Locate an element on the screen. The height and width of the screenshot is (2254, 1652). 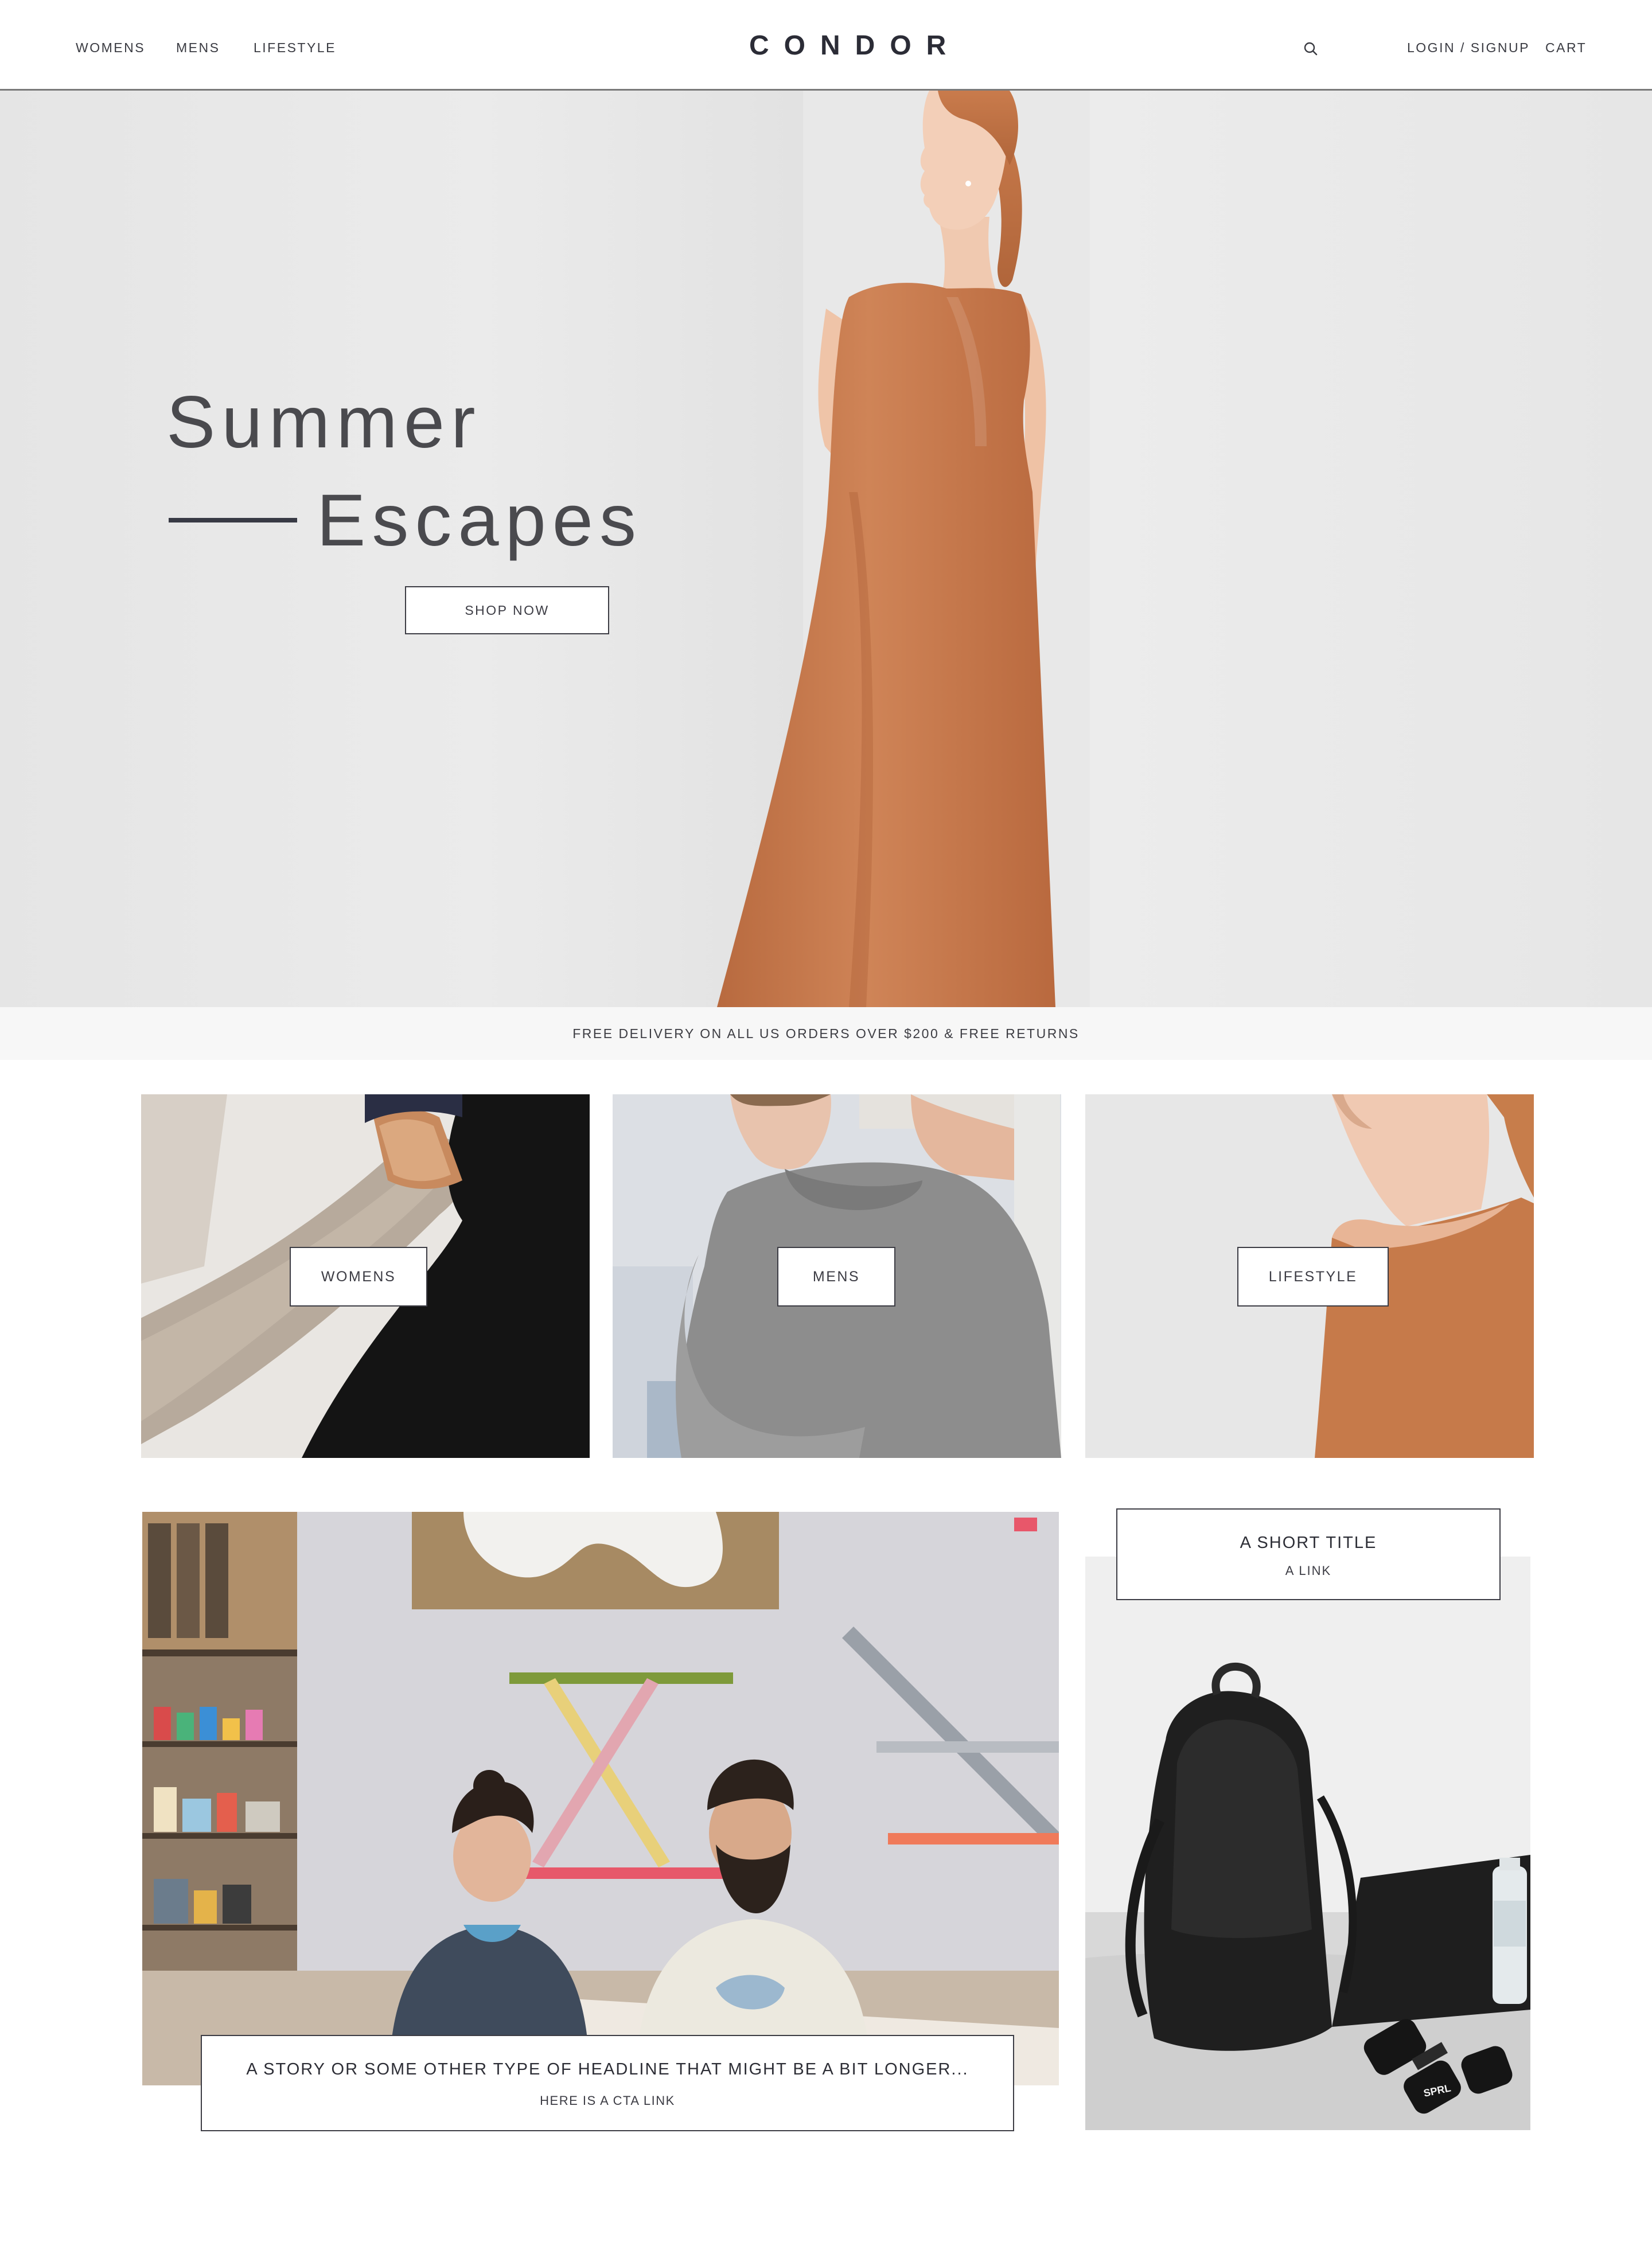
feature-title: A SHORT TITLE is located at coordinates (1308, 1543).